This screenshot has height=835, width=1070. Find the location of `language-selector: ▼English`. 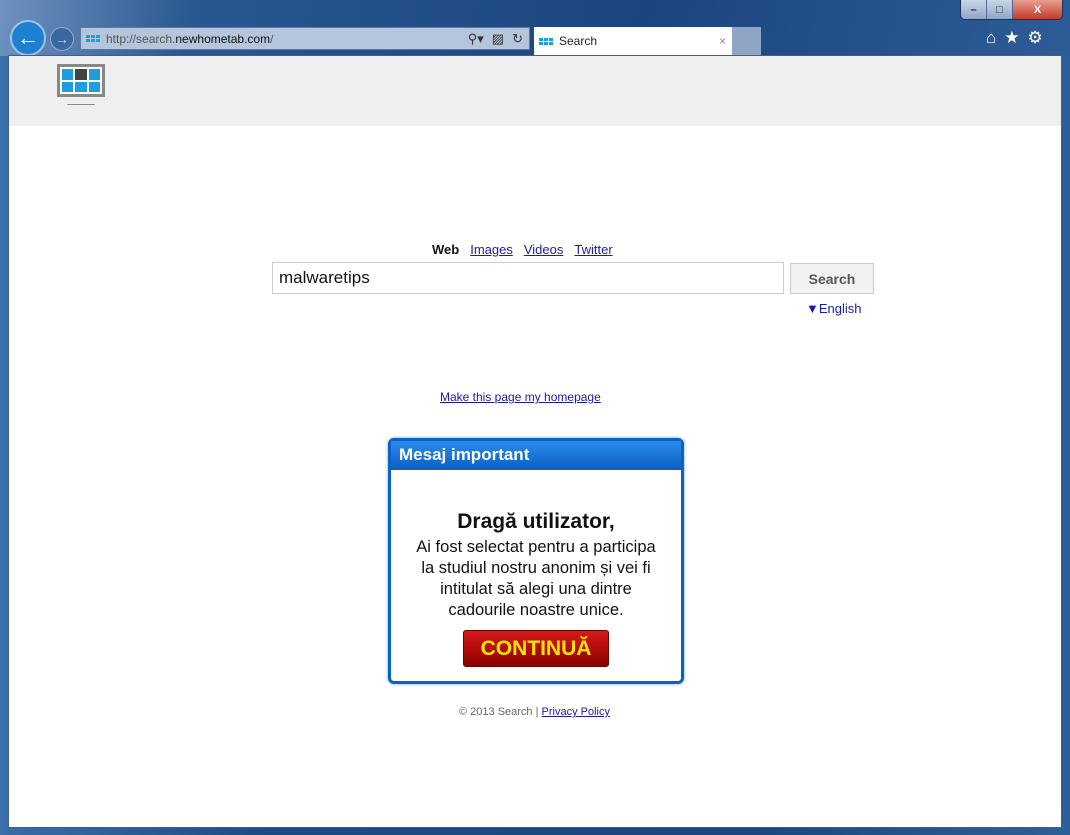

language-selector: ▼English is located at coordinates (834, 308).